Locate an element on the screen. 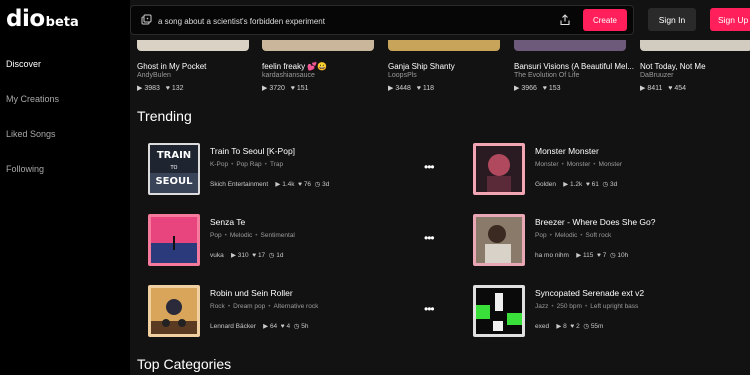 The height and width of the screenshot is (375, 750). song-title: Ghost in My Pocket is located at coordinates (171, 66).